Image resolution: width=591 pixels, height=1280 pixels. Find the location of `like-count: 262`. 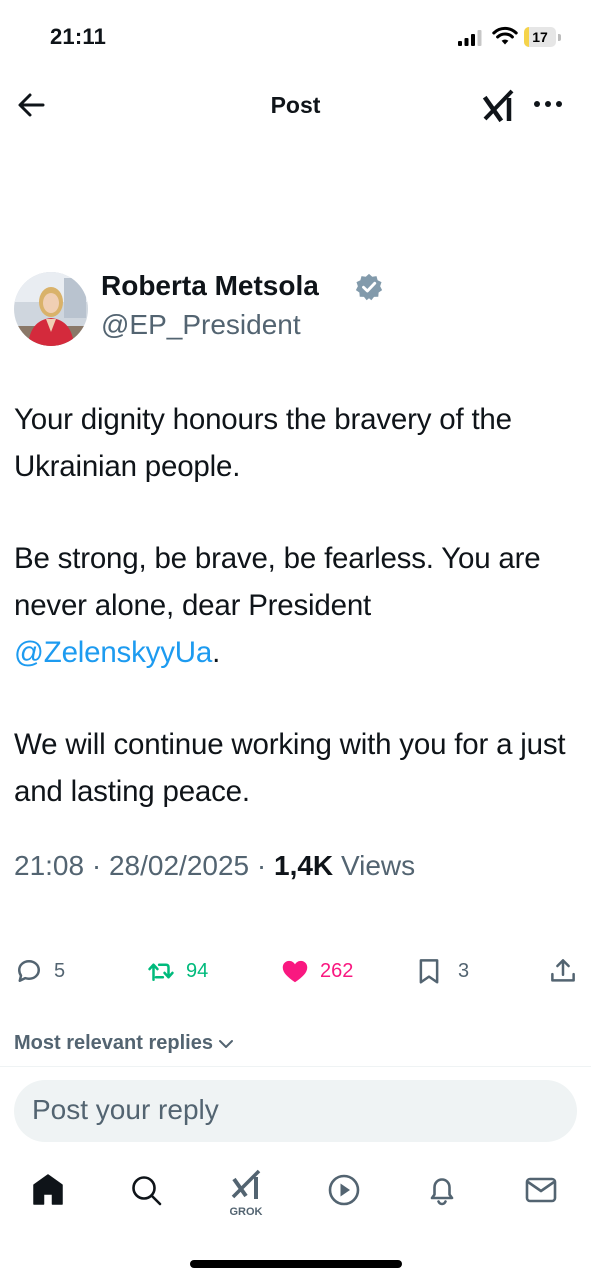

like-count: 262 is located at coordinates (337, 970).